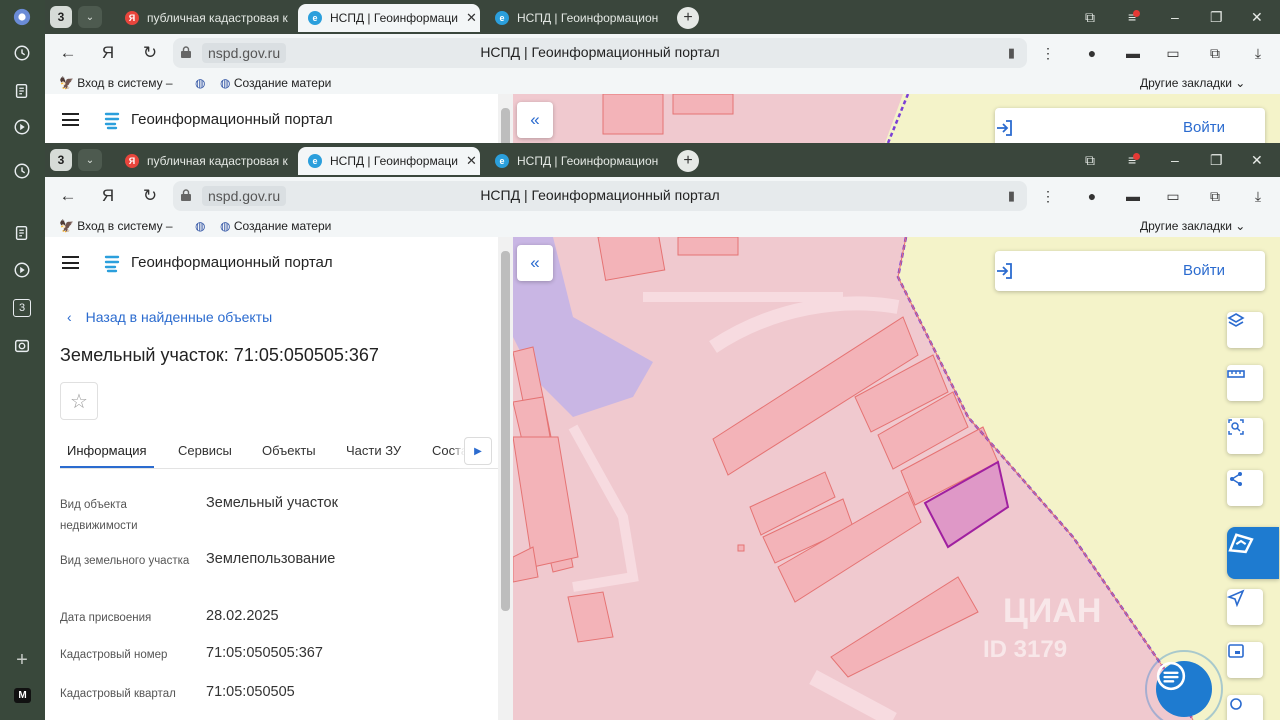 This screenshot has height=720, width=1280. What do you see at coordinates (125, 561) in the screenshot?
I see `field-label: Вид земельного участка` at bounding box center [125, 561].